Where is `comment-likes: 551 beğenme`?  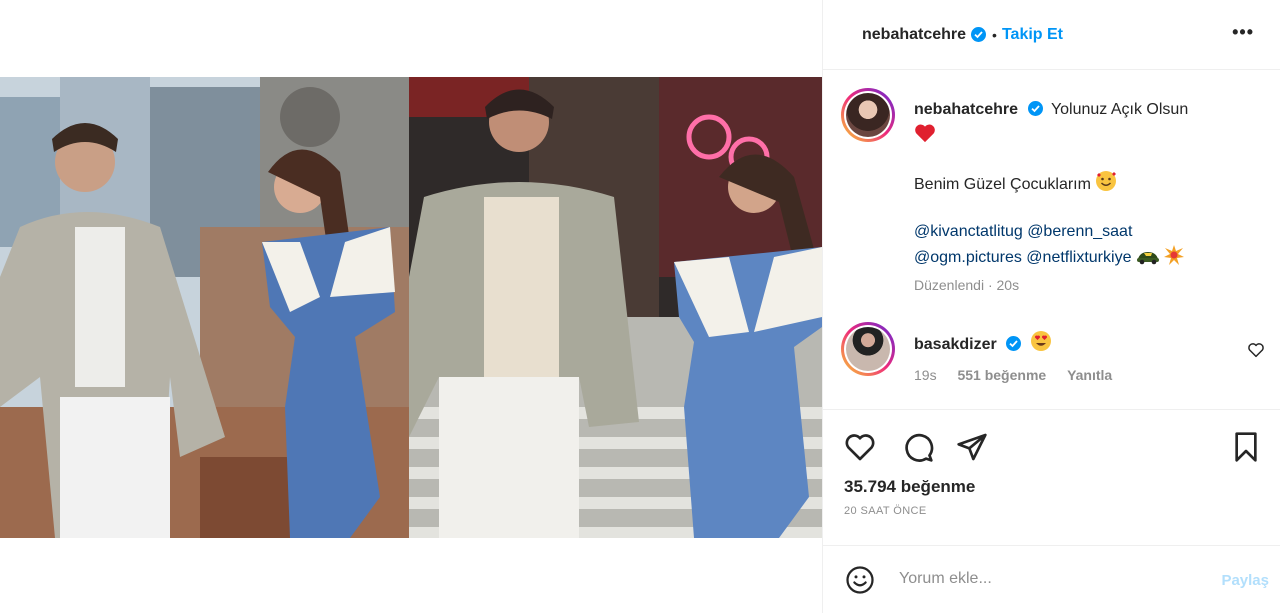 comment-likes: 551 beğenme is located at coordinates (1001, 375).